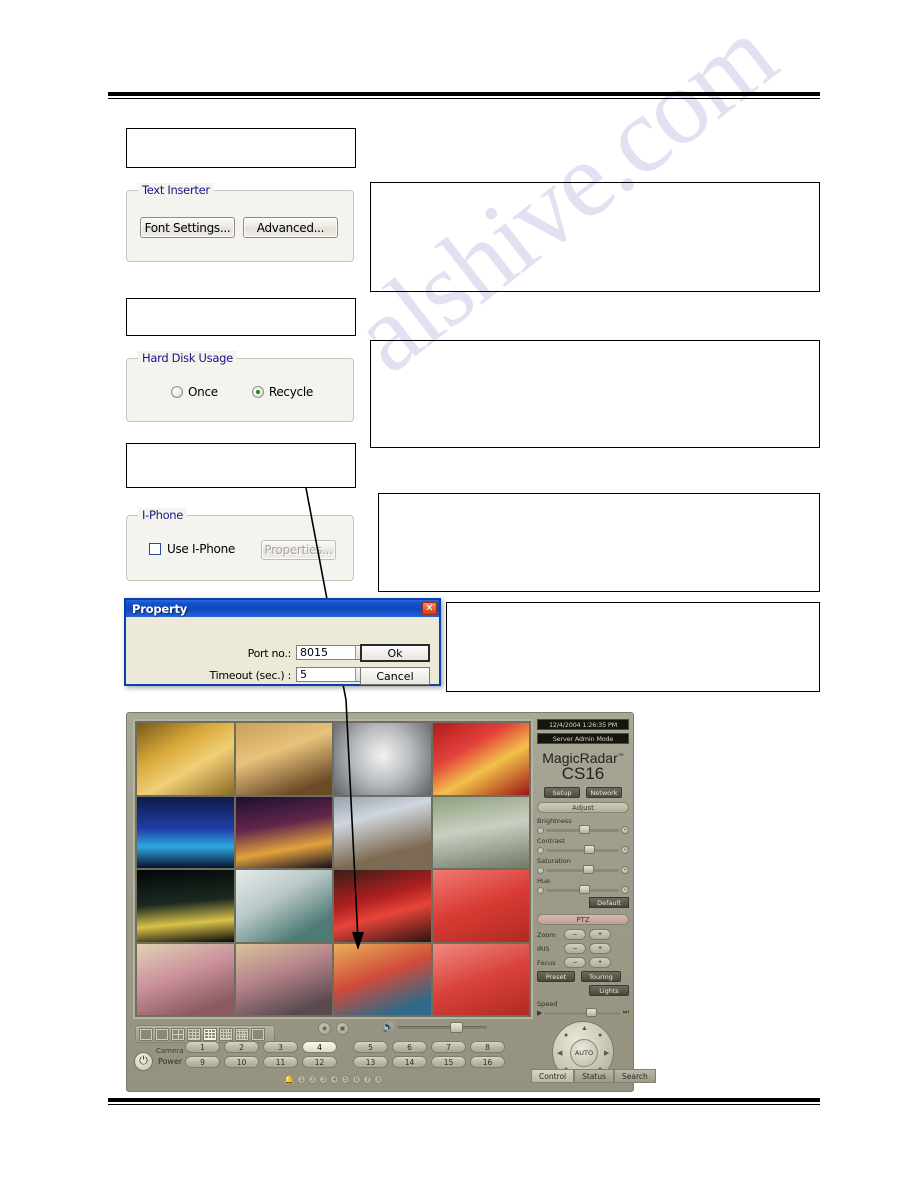  I want to click on layout-9-view-button, so click(210, 1034).